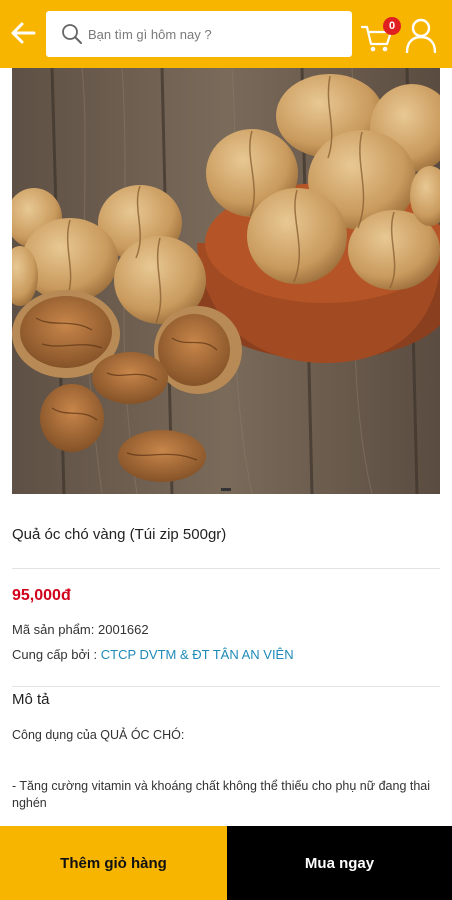 This screenshot has height=900, width=452. What do you see at coordinates (98, 735) in the screenshot?
I see `description-paragraph: Công dụng của QUẢ ÓC CHÓ:` at bounding box center [98, 735].